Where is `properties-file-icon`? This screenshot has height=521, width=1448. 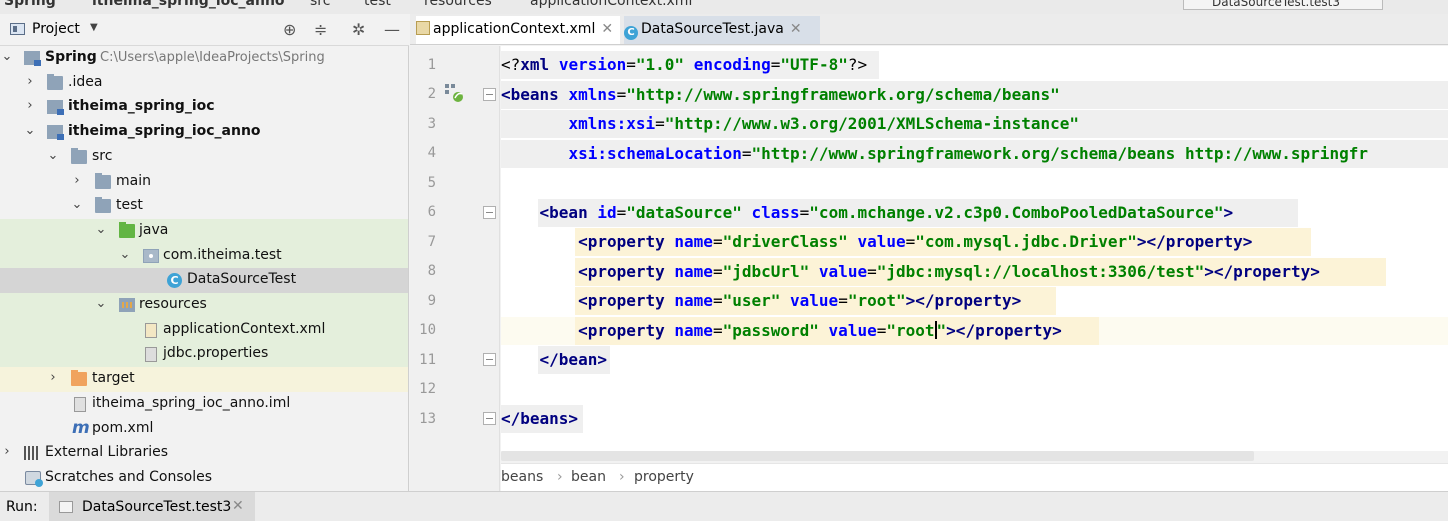
properties-file-icon is located at coordinates (151, 355).